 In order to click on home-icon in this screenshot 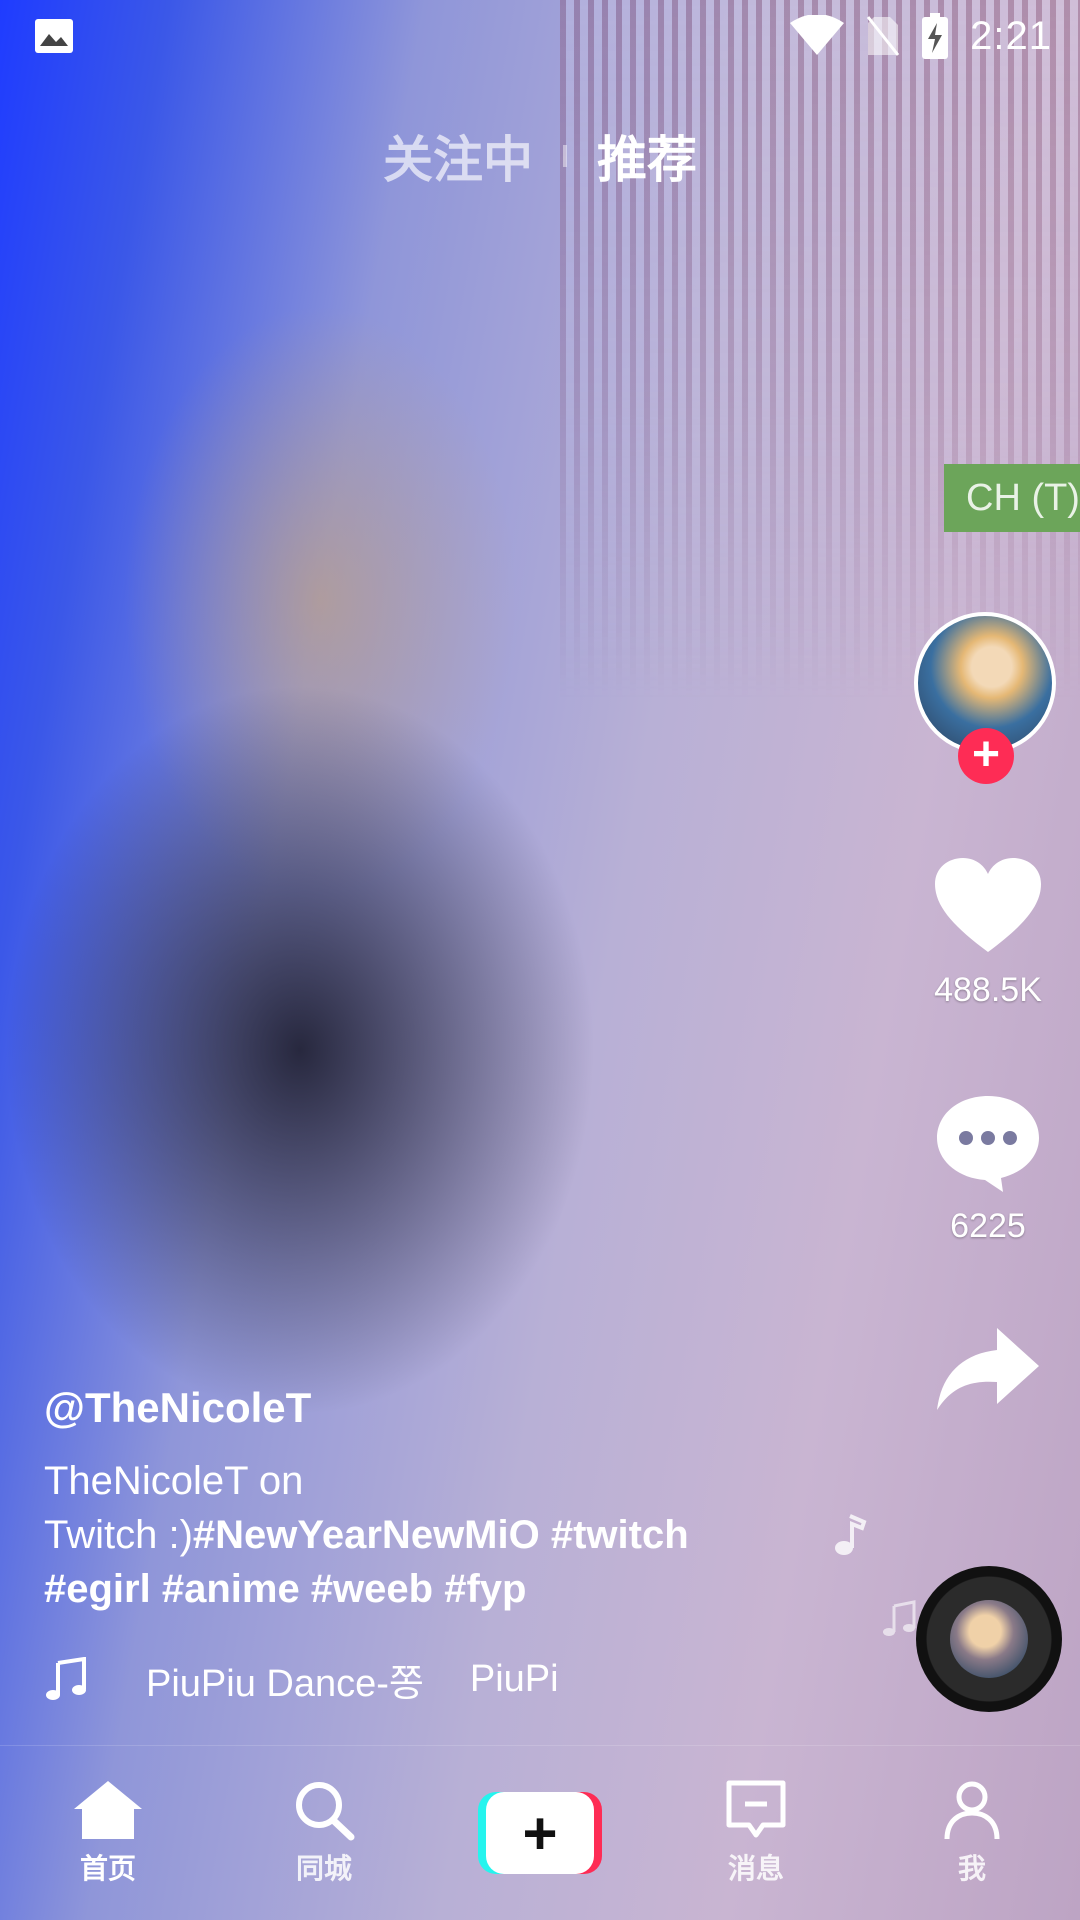, I will do `click(108, 1810)`.